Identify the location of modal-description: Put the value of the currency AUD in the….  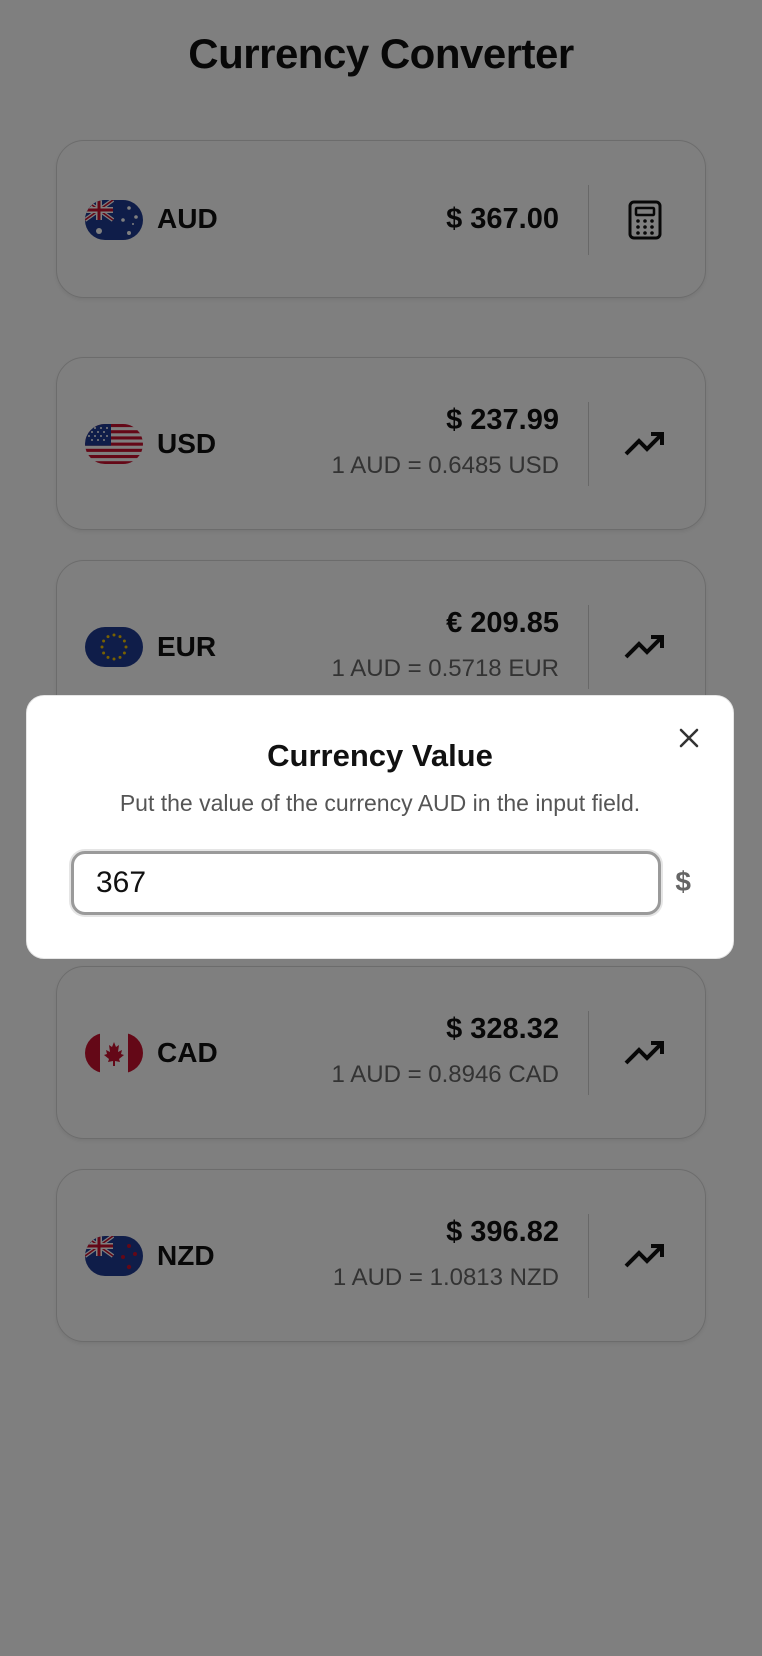
(380, 803).